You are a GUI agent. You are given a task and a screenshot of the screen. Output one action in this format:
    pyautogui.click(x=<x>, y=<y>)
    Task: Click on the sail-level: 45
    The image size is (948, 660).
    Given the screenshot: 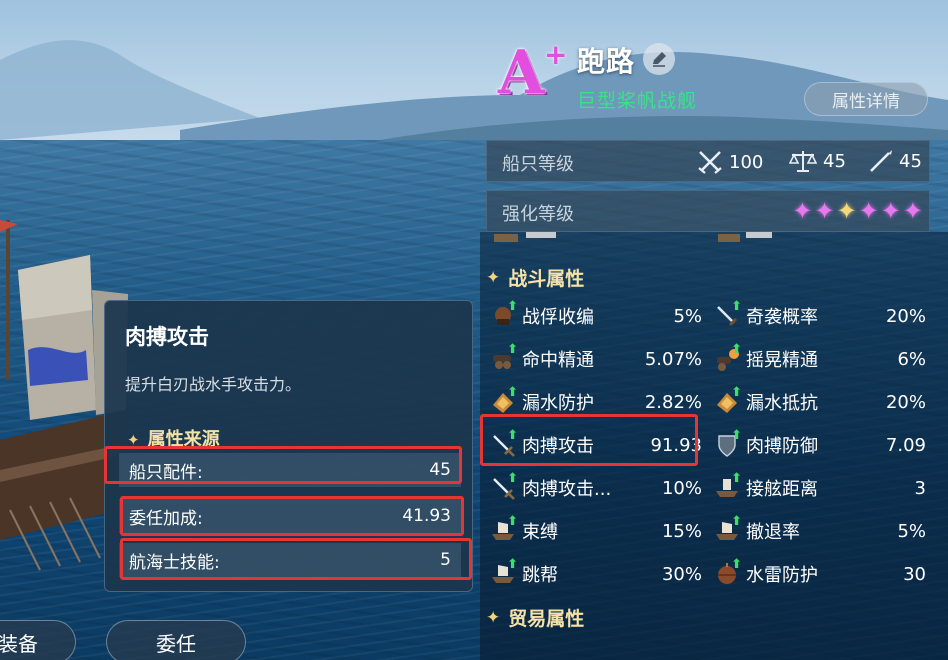 What is the action you would take?
    pyautogui.click(x=895, y=161)
    